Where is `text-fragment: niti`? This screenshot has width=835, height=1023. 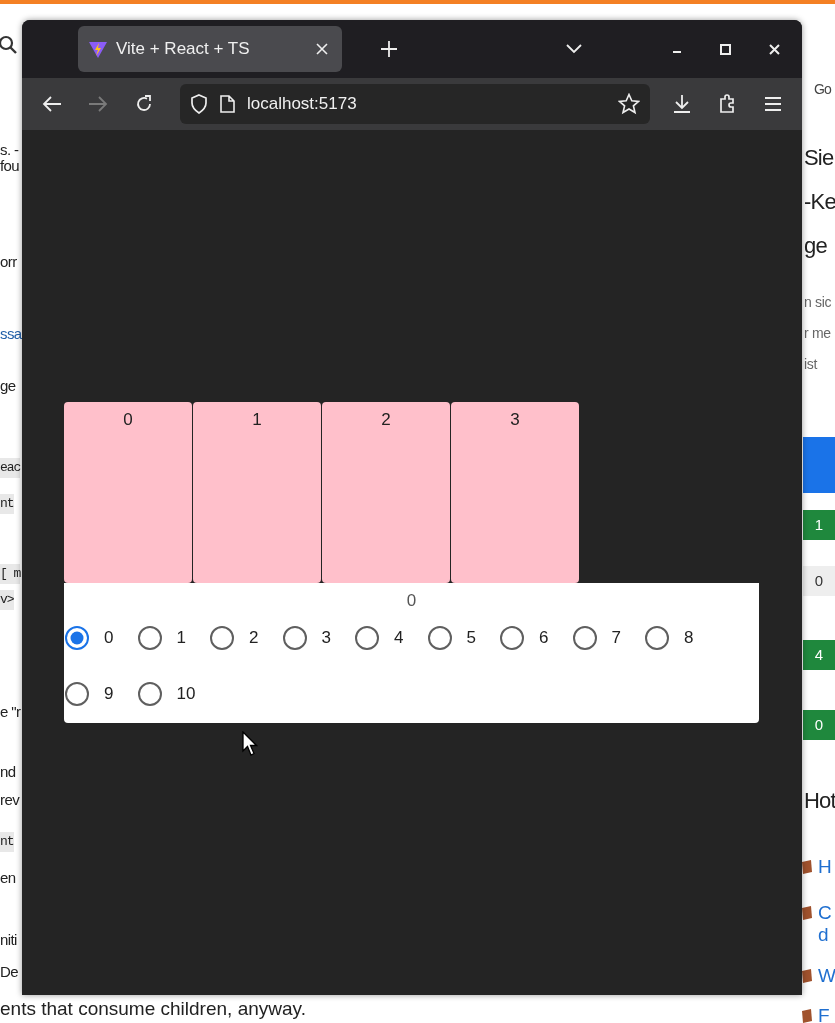
text-fragment: niti is located at coordinates (8, 940).